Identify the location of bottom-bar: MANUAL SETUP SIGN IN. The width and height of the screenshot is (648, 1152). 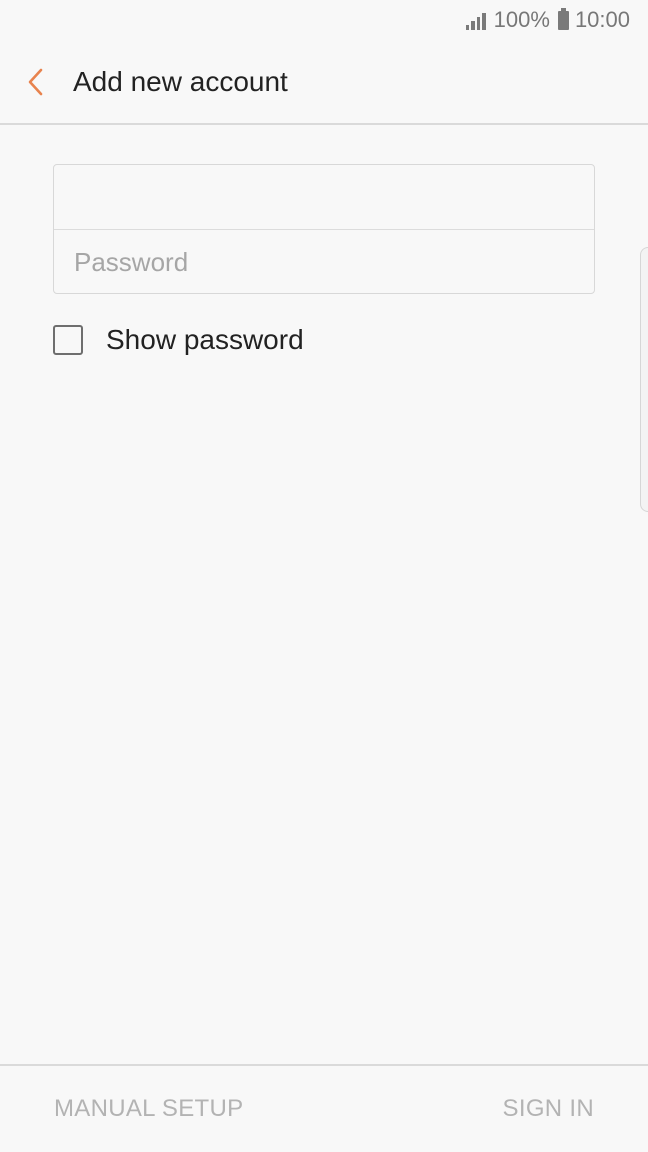
(324, 1108).